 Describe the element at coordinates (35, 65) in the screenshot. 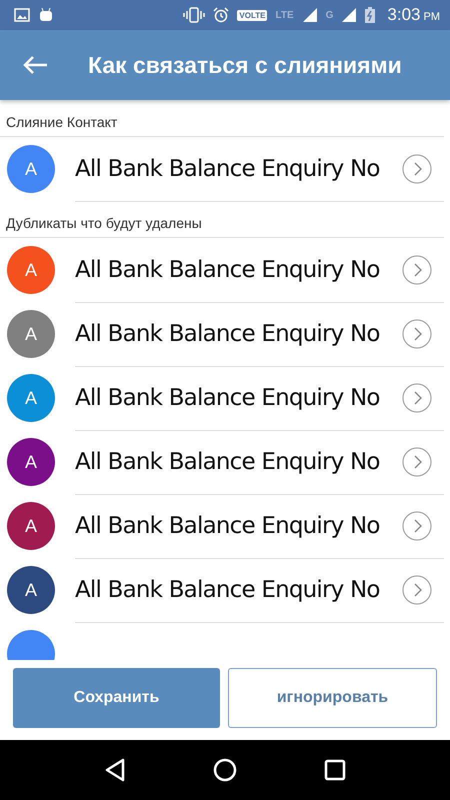

I see `back-button` at that location.